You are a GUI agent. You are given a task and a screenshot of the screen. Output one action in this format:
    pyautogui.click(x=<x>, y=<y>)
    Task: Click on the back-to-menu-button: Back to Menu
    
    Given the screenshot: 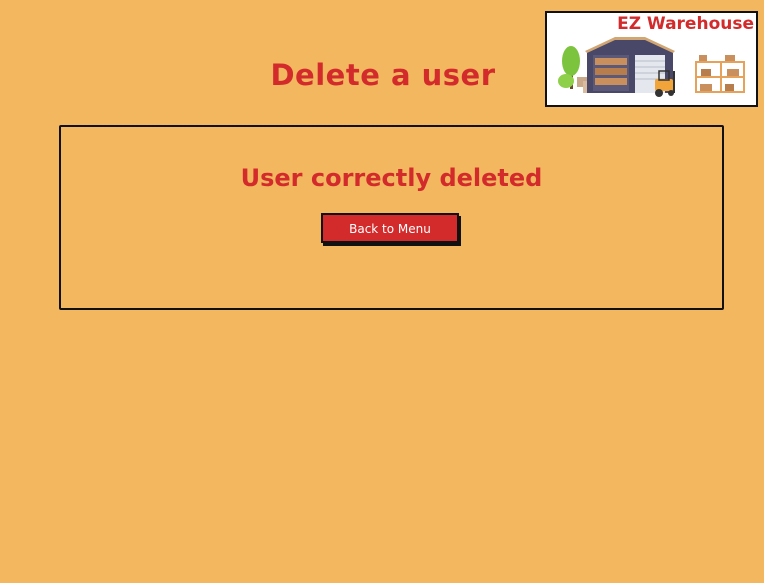 What is the action you would take?
    pyautogui.click(x=390, y=228)
    